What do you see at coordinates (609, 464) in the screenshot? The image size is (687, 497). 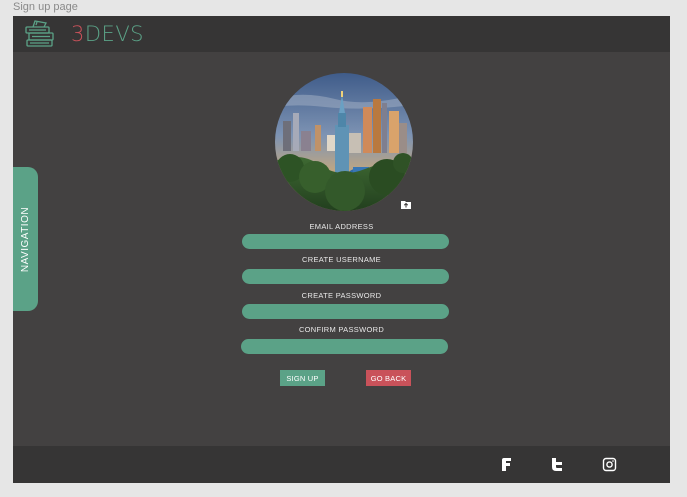 I see `instagram-icon` at bounding box center [609, 464].